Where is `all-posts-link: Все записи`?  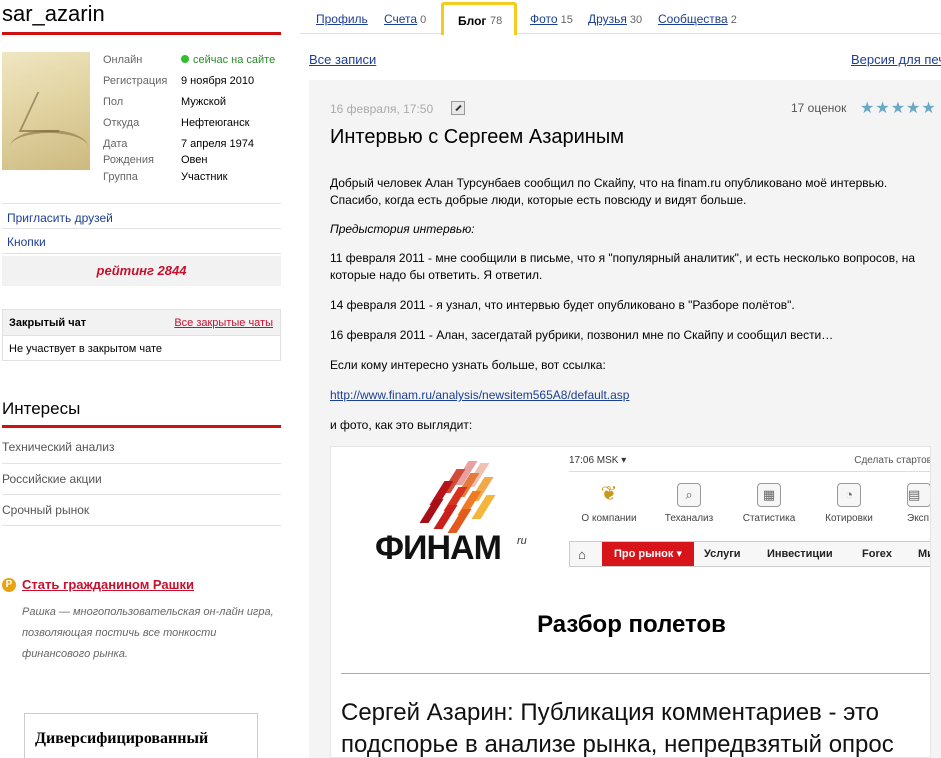 all-posts-link: Все записи is located at coordinates (342, 59).